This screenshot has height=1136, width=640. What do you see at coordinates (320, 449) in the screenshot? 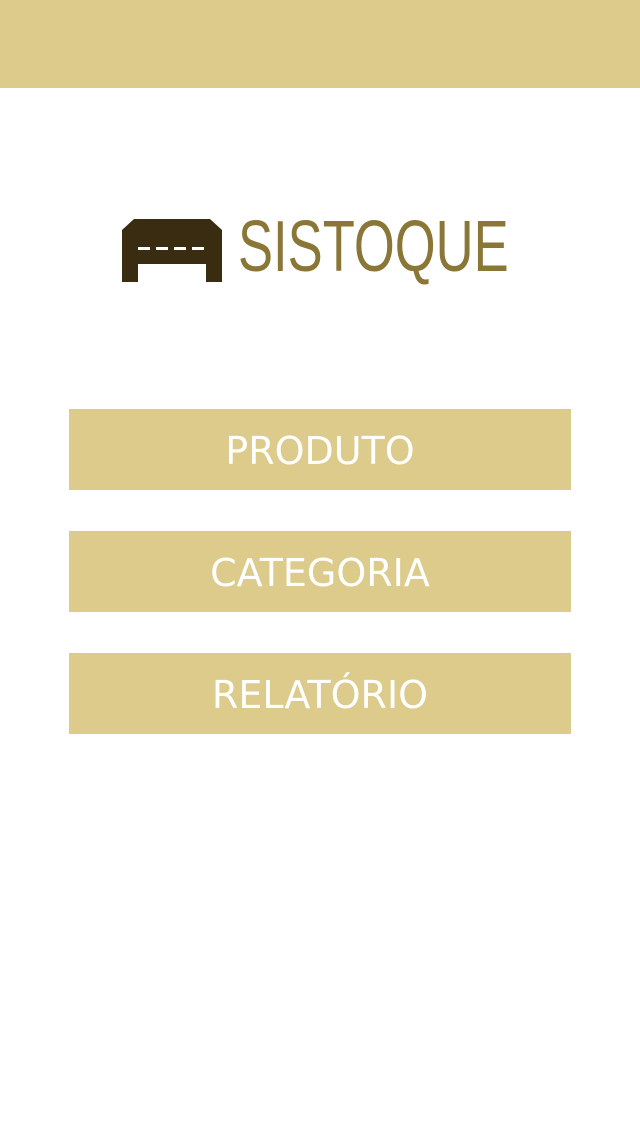
I see `produto-button: PRODUTO` at bounding box center [320, 449].